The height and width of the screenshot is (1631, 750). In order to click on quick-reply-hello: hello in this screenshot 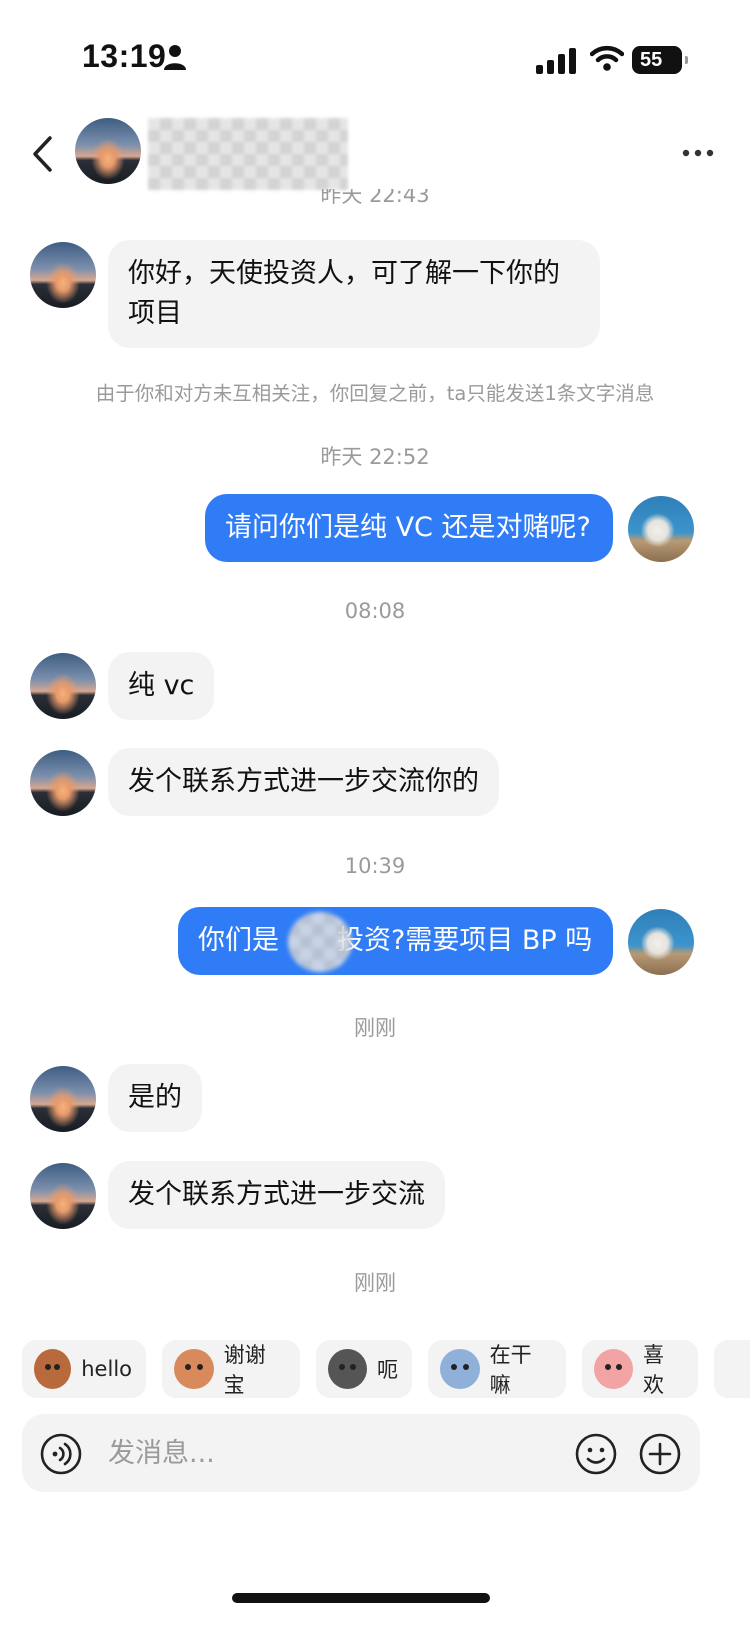, I will do `click(84, 1369)`.